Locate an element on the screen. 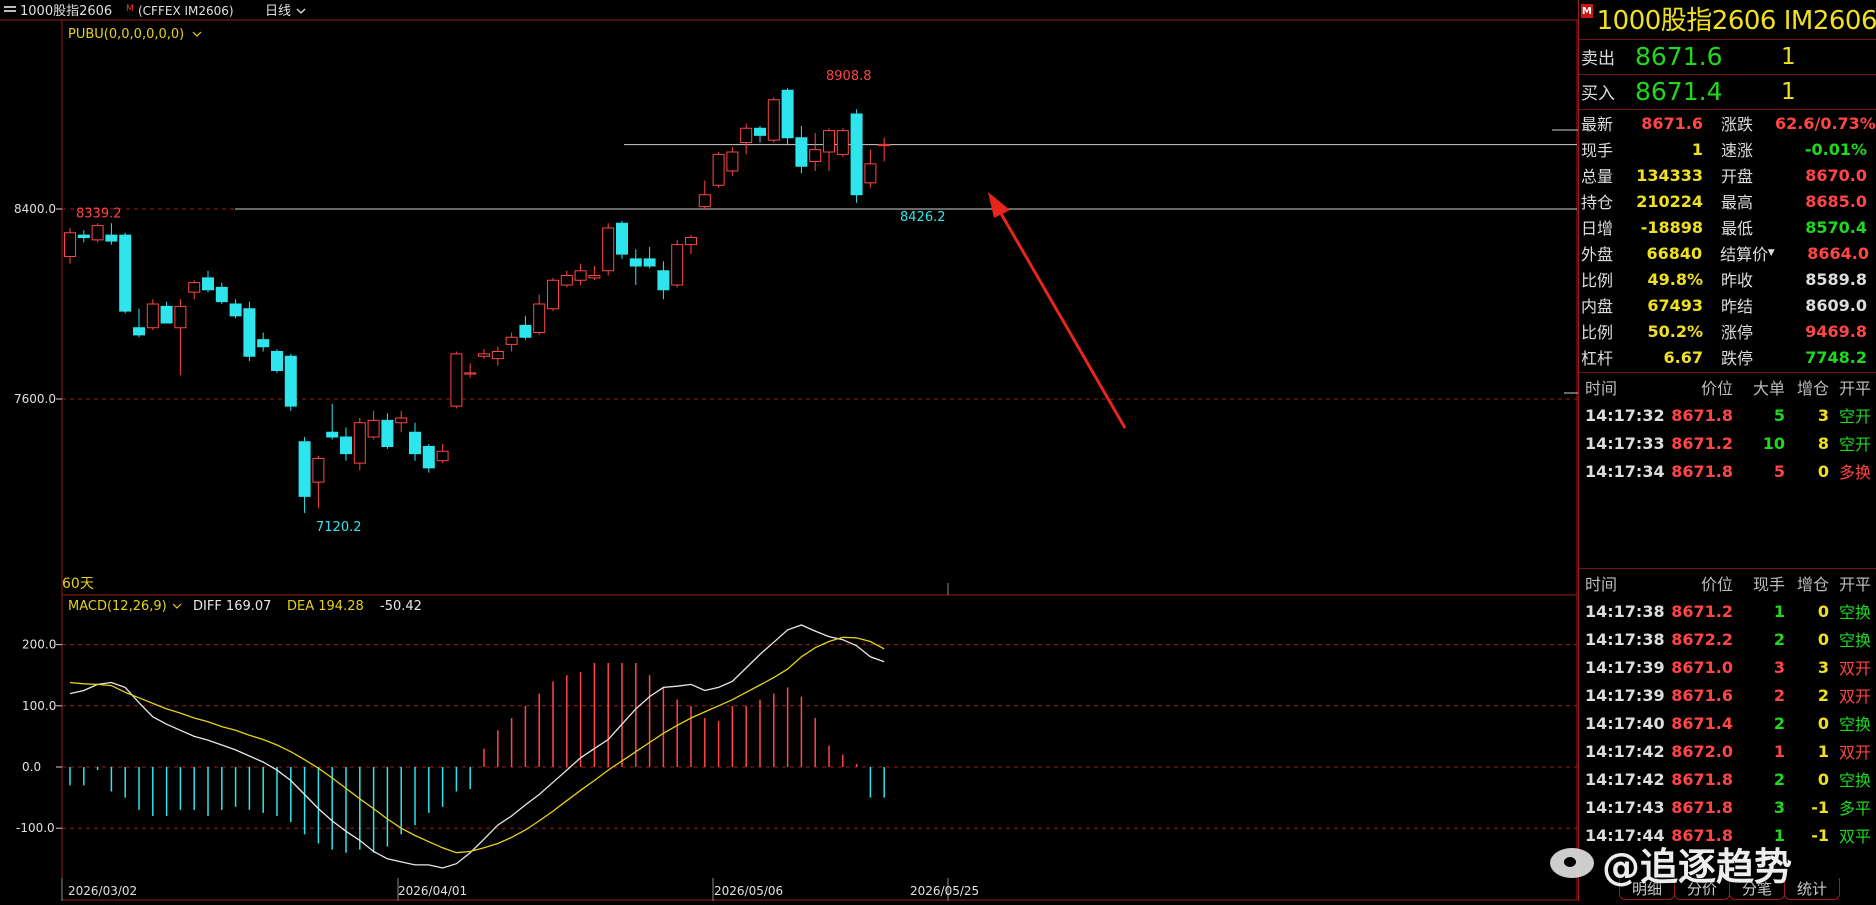 This screenshot has width=1876, height=905. ask-price: 8671.6 is located at coordinates (1679, 56).